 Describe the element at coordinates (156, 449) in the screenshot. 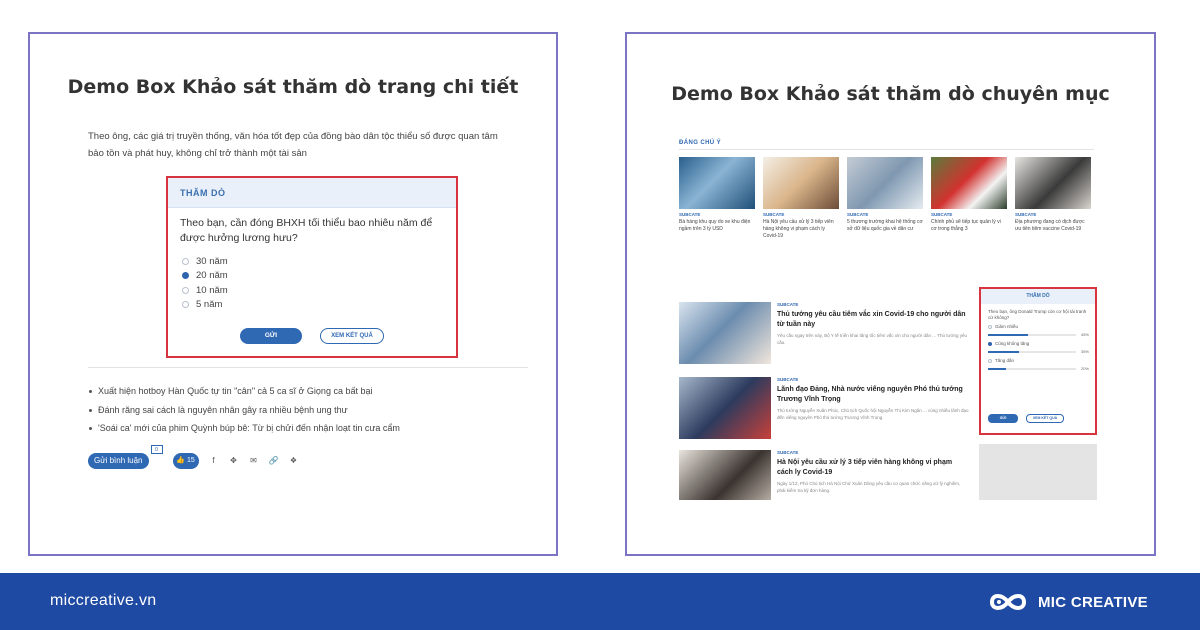

I see `comment-count-bubble: 0` at that location.